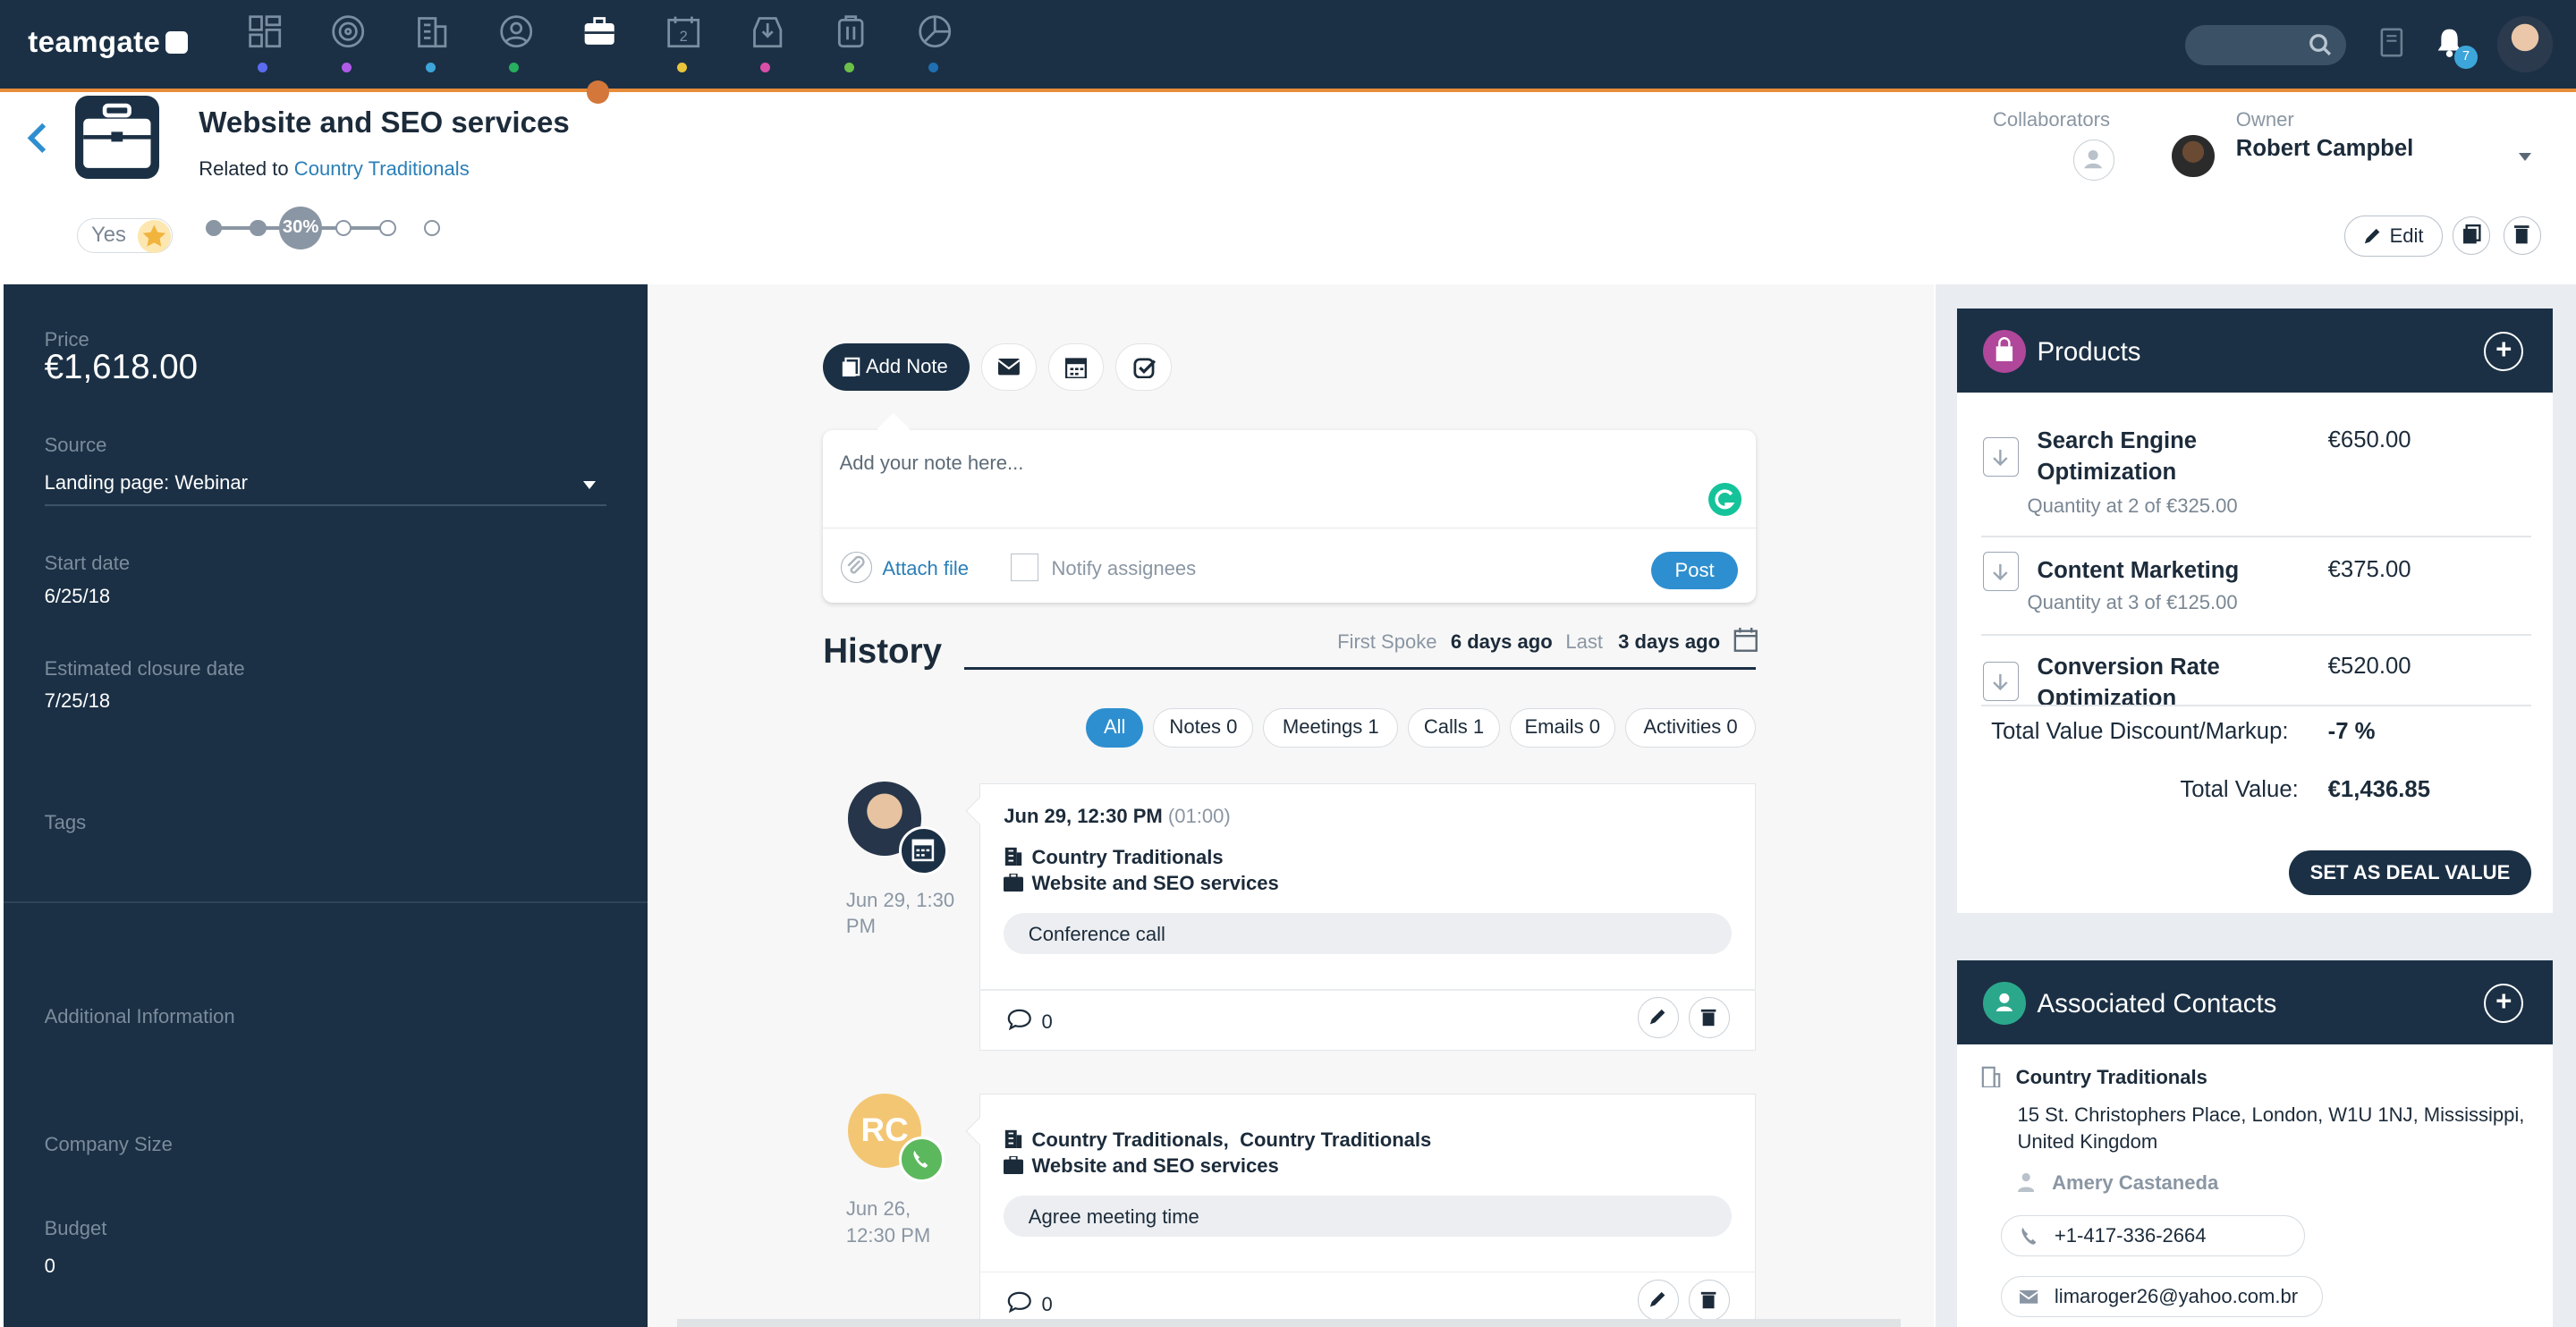 The width and height of the screenshot is (2576, 1327). What do you see at coordinates (66, 822) in the screenshot?
I see `tags-label: Tags` at bounding box center [66, 822].